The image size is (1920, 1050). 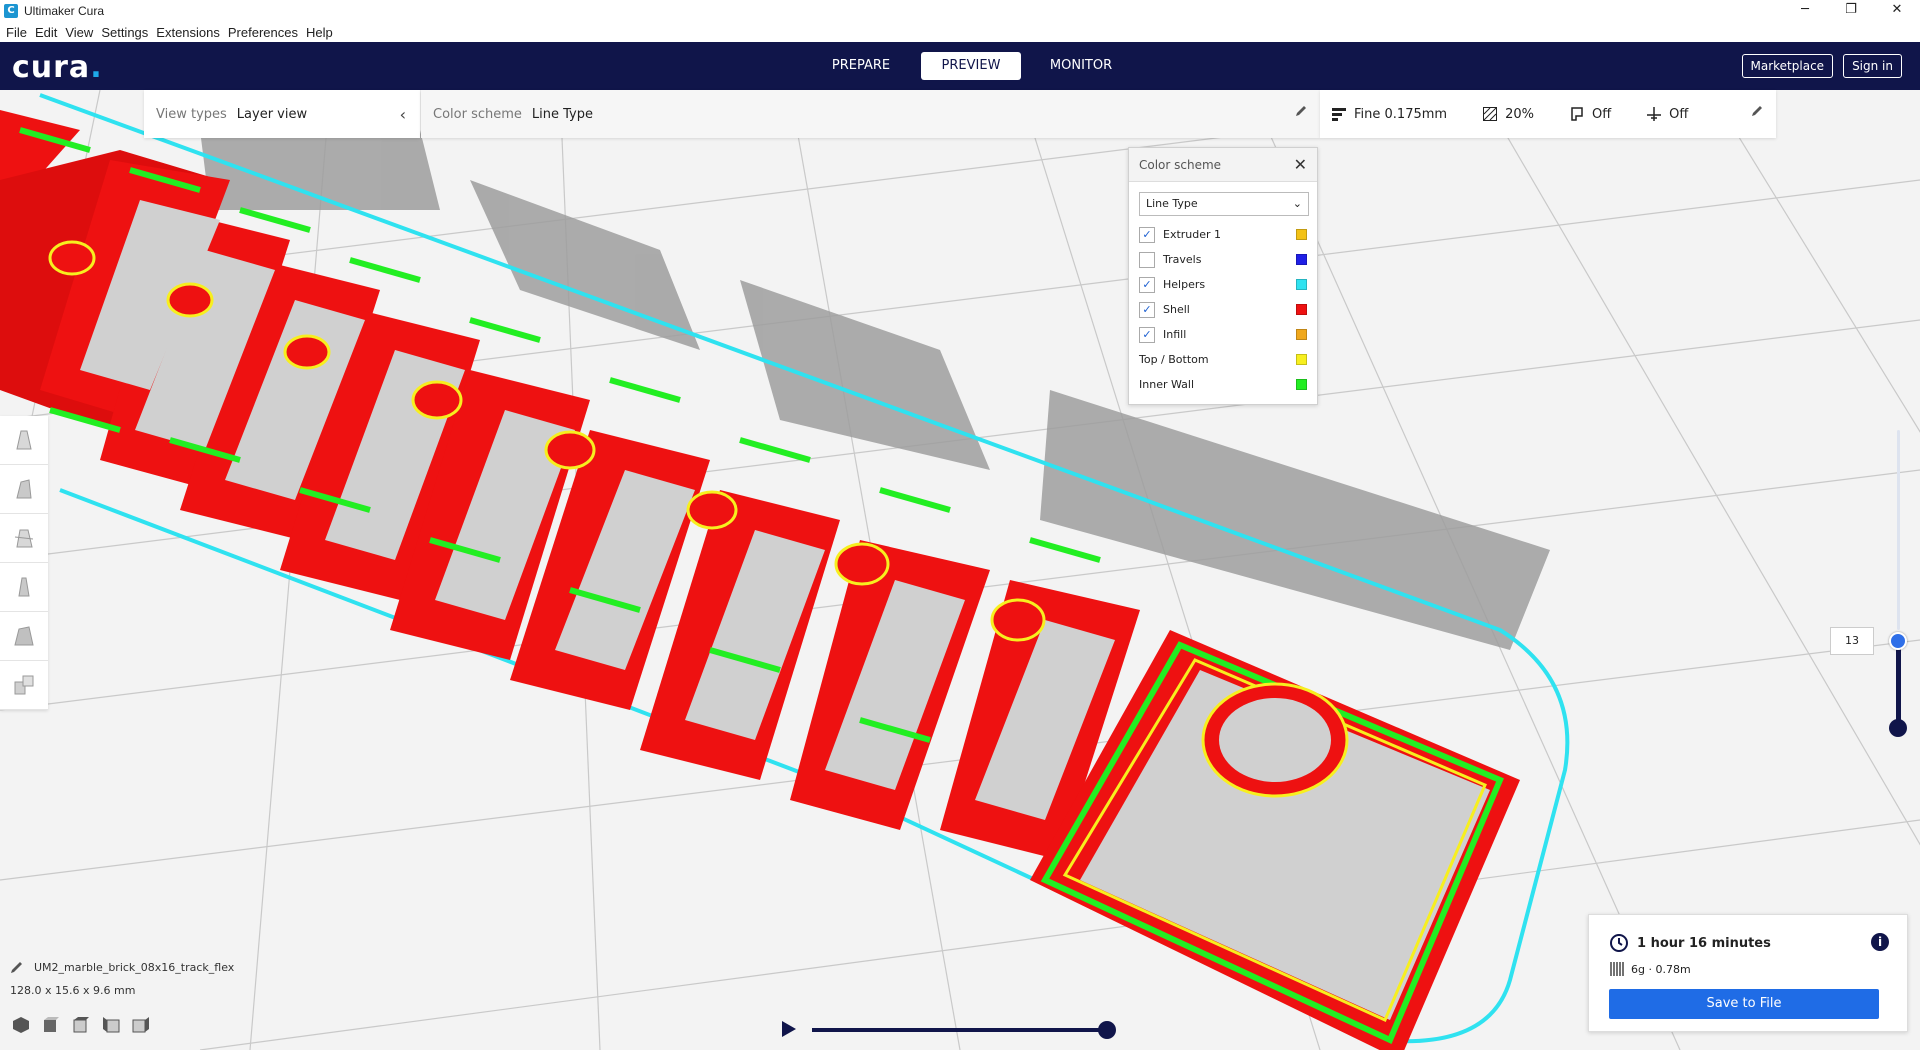 What do you see at coordinates (1880, 942) in the screenshot?
I see `info-icon: i` at bounding box center [1880, 942].